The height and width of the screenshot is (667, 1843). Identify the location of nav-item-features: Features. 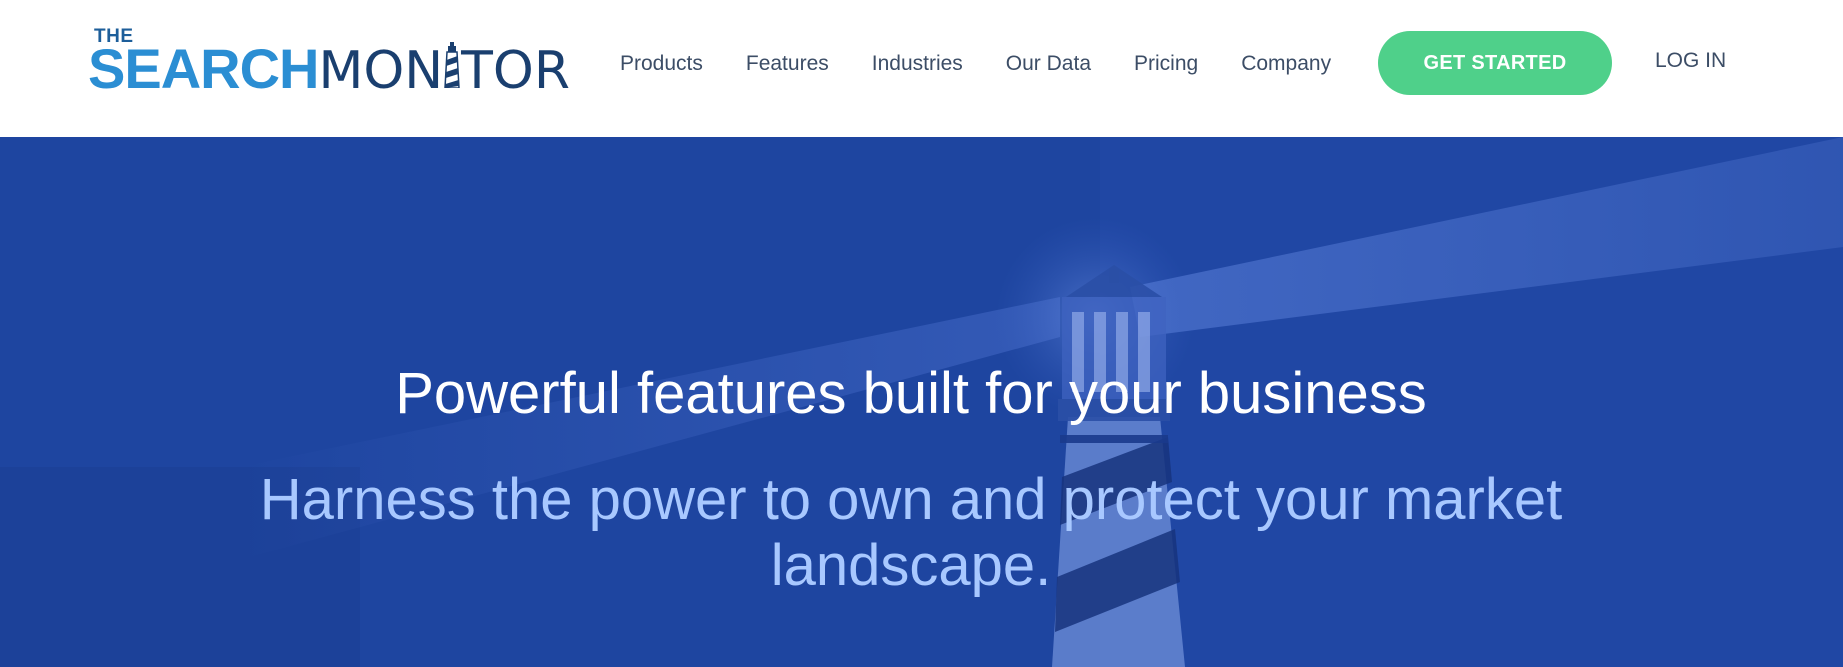
(787, 64).